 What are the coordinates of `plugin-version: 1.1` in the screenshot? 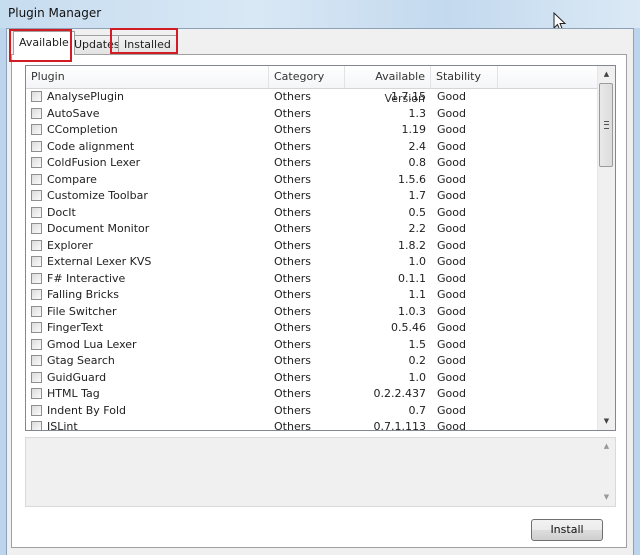 It's located at (417, 294).